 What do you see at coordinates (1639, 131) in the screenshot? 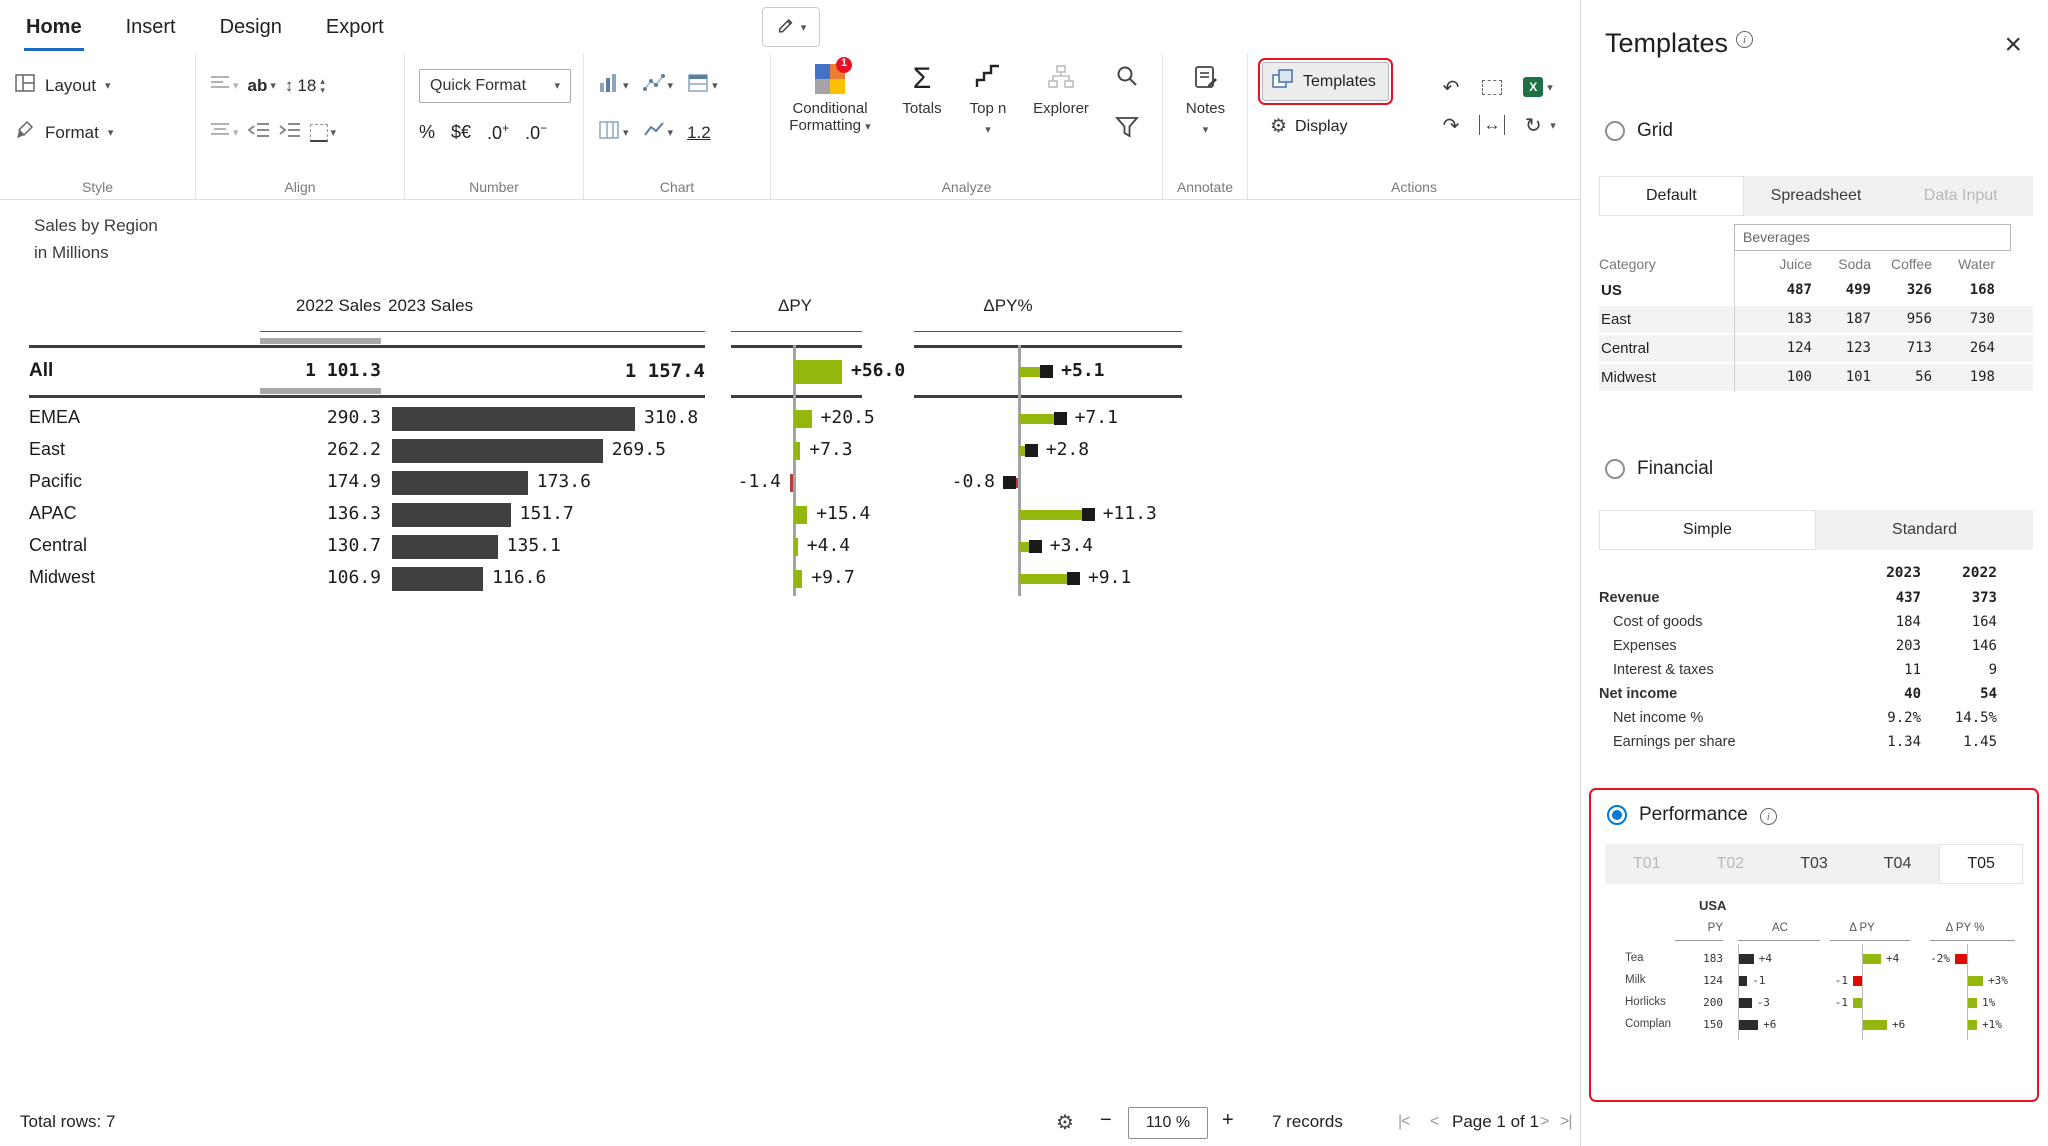
I see `grid-template-radio: Grid` at bounding box center [1639, 131].